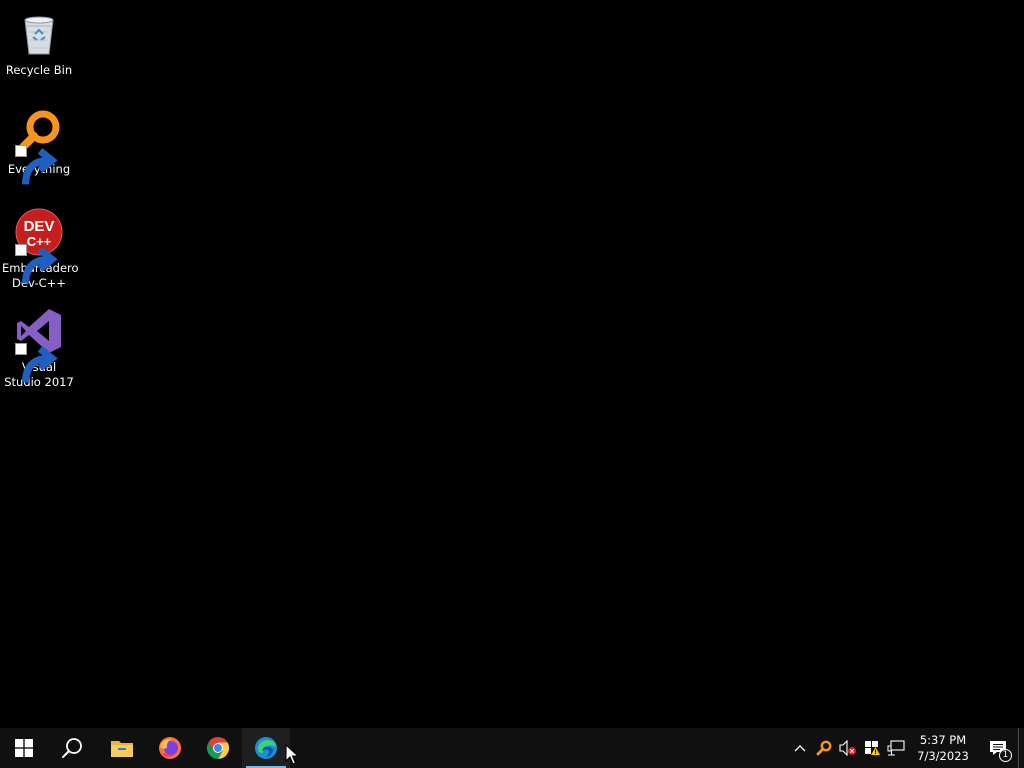  I want to click on clock-time: 5:37 PM, so click(943, 740).